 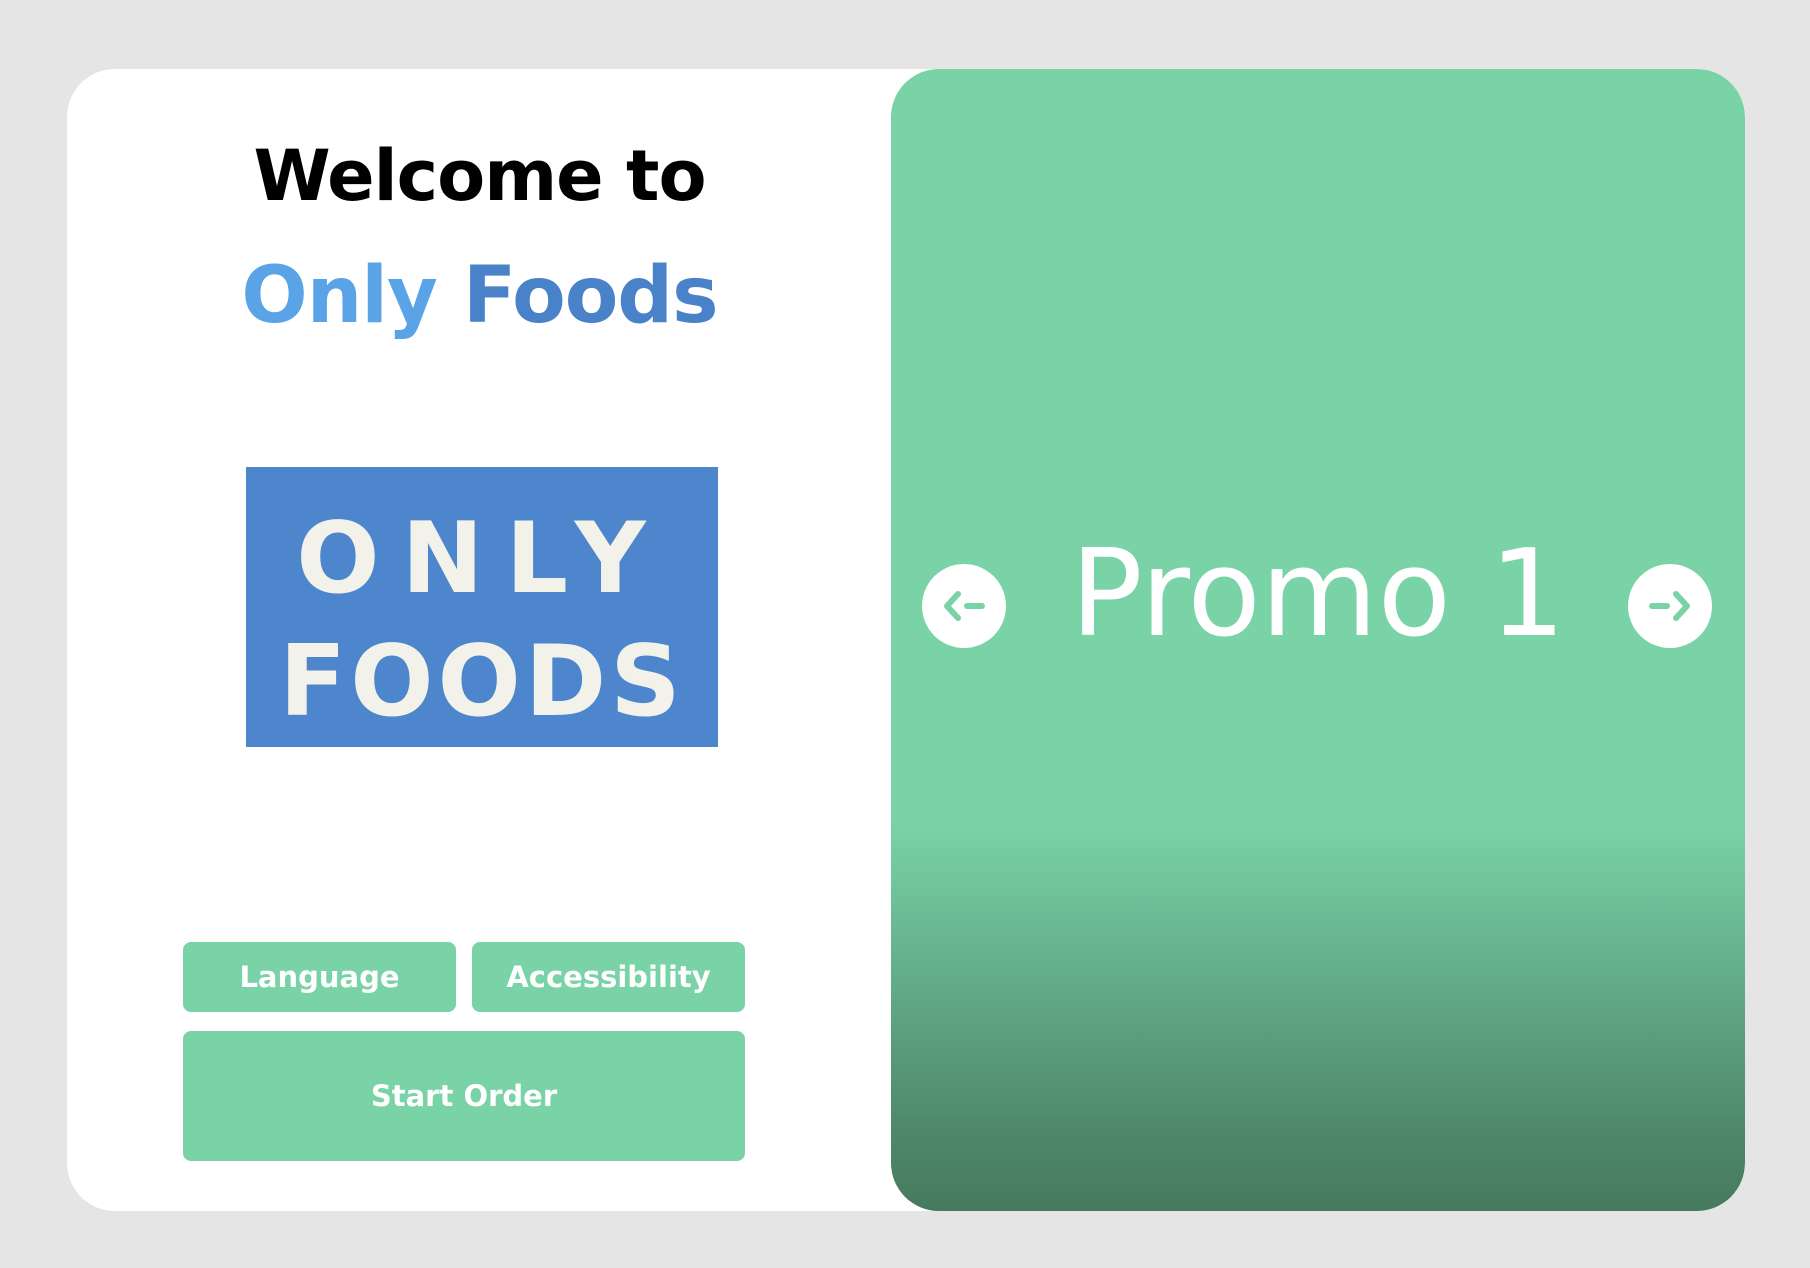 What do you see at coordinates (319, 977) in the screenshot?
I see `language-button: Language` at bounding box center [319, 977].